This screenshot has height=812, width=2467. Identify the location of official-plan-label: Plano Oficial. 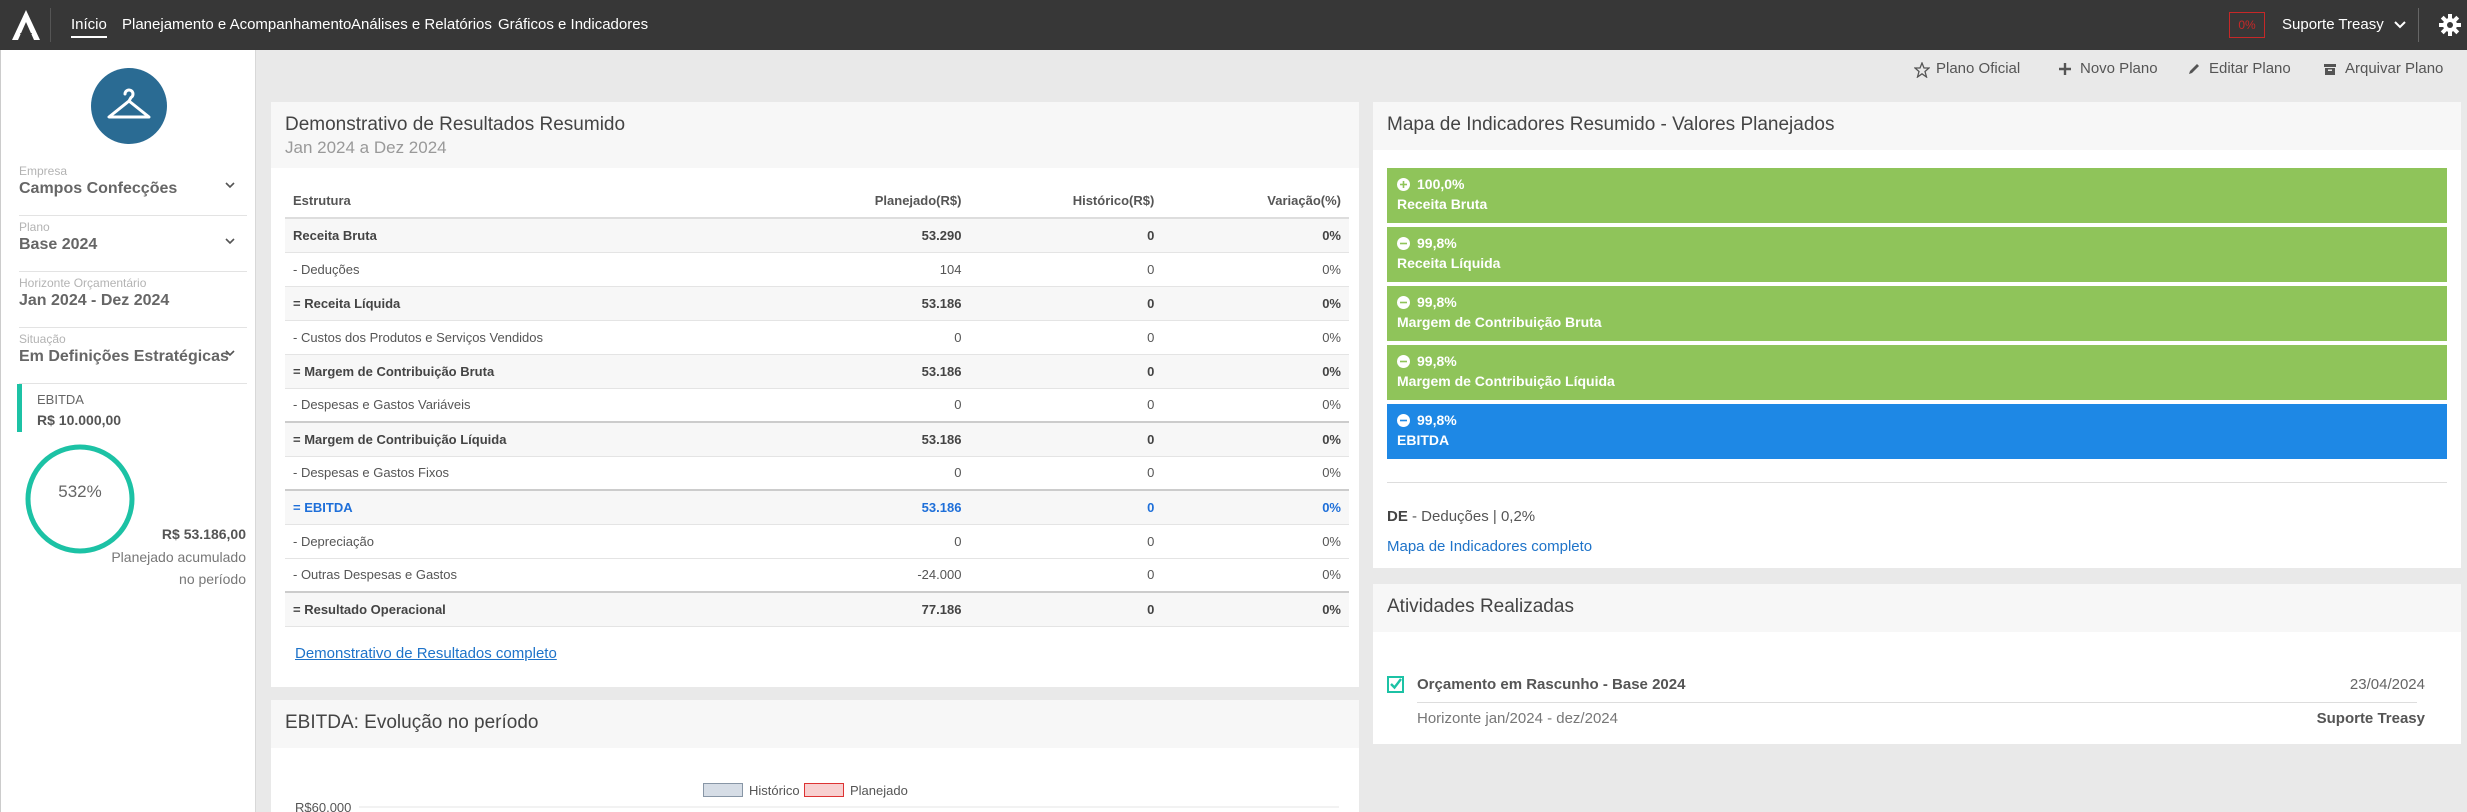
(1978, 68).